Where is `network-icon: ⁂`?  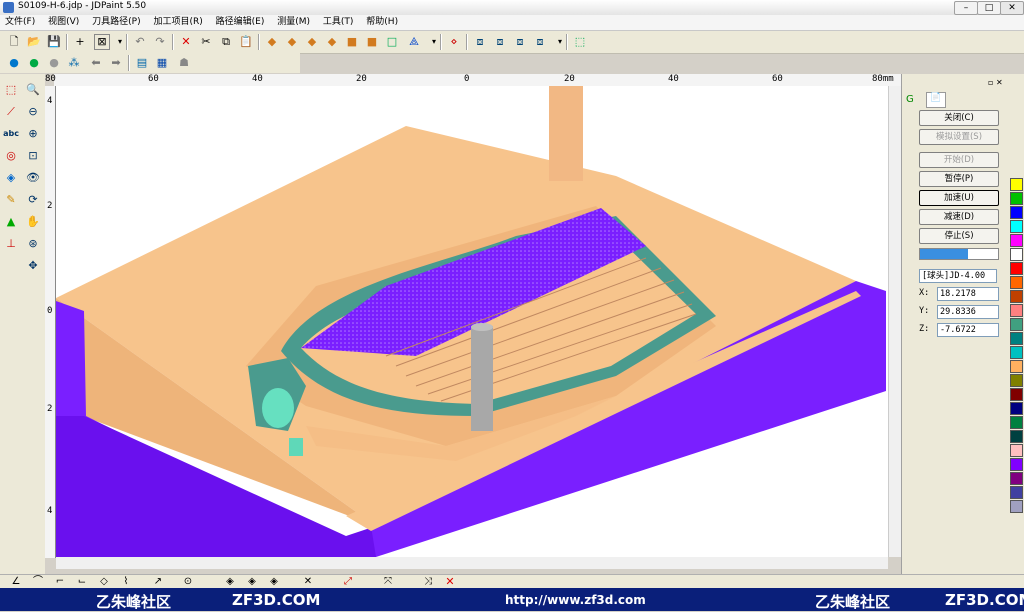 network-icon: ⁂ is located at coordinates (74, 63).